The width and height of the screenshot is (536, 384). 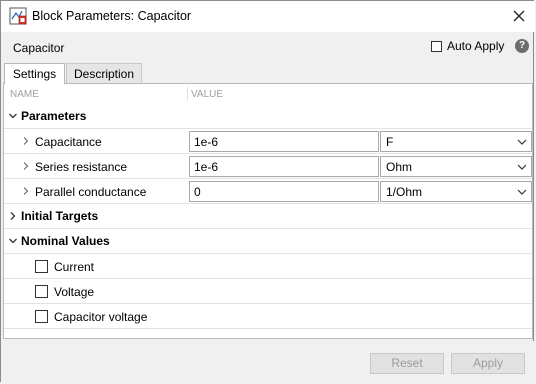 What do you see at coordinates (268, 316) in the screenshot?
I see `nominal-row-capacitor-voltage: Capacitor voltage` at bounding box center [268, 316].